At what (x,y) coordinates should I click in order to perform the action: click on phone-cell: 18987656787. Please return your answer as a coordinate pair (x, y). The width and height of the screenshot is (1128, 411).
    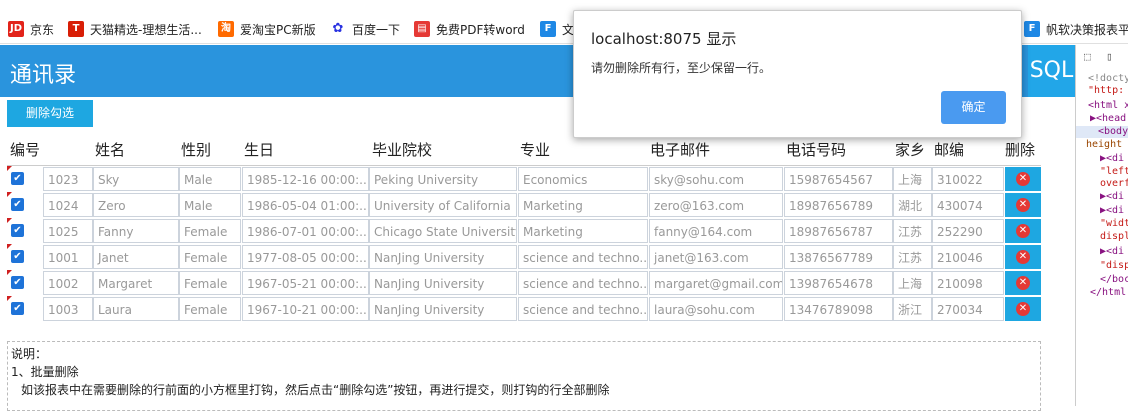
    Looking at the image, I should click on (838, 231).